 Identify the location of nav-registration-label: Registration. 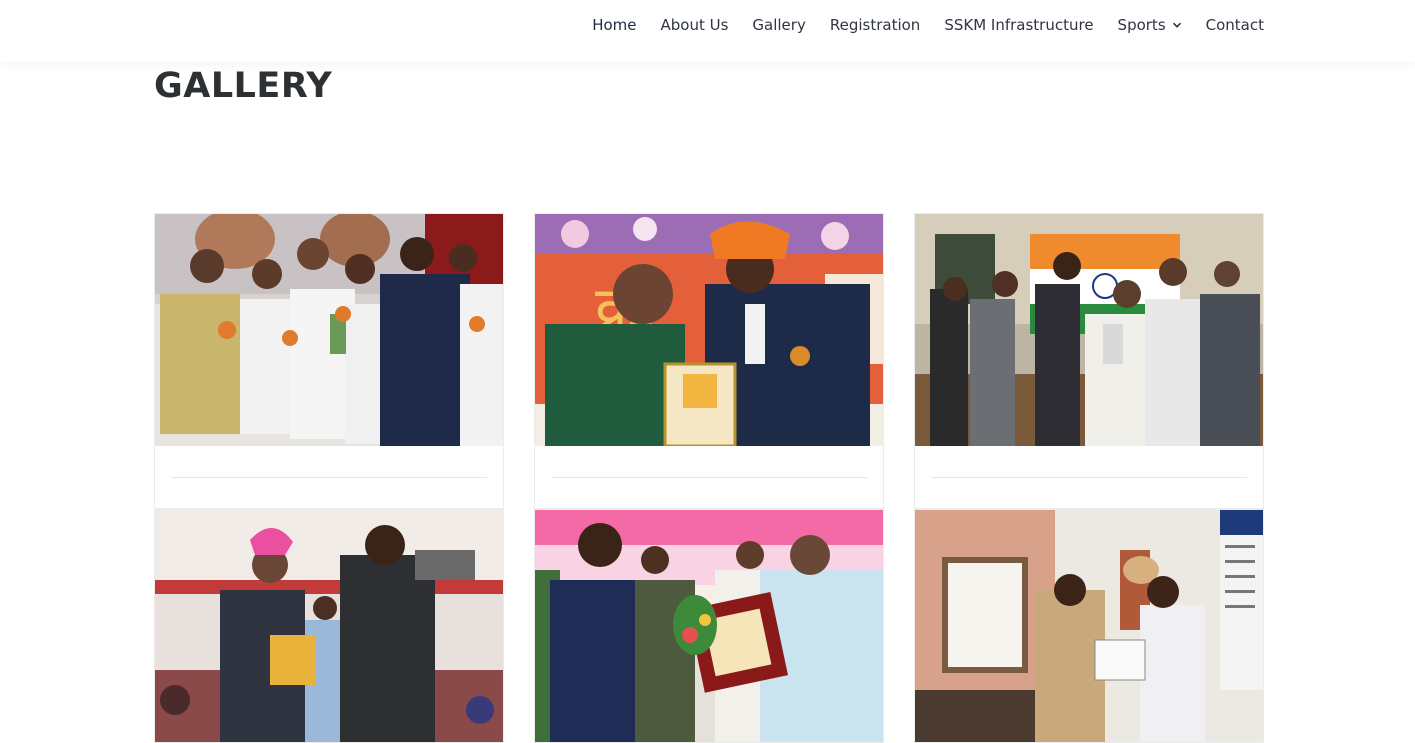
(875, 25).